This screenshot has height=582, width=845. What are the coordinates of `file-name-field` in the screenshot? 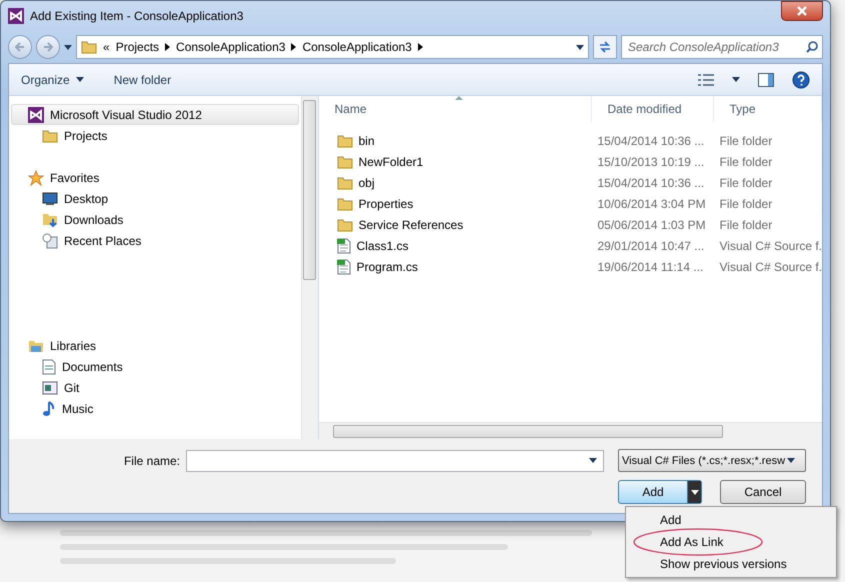 It's located at (395, 461).